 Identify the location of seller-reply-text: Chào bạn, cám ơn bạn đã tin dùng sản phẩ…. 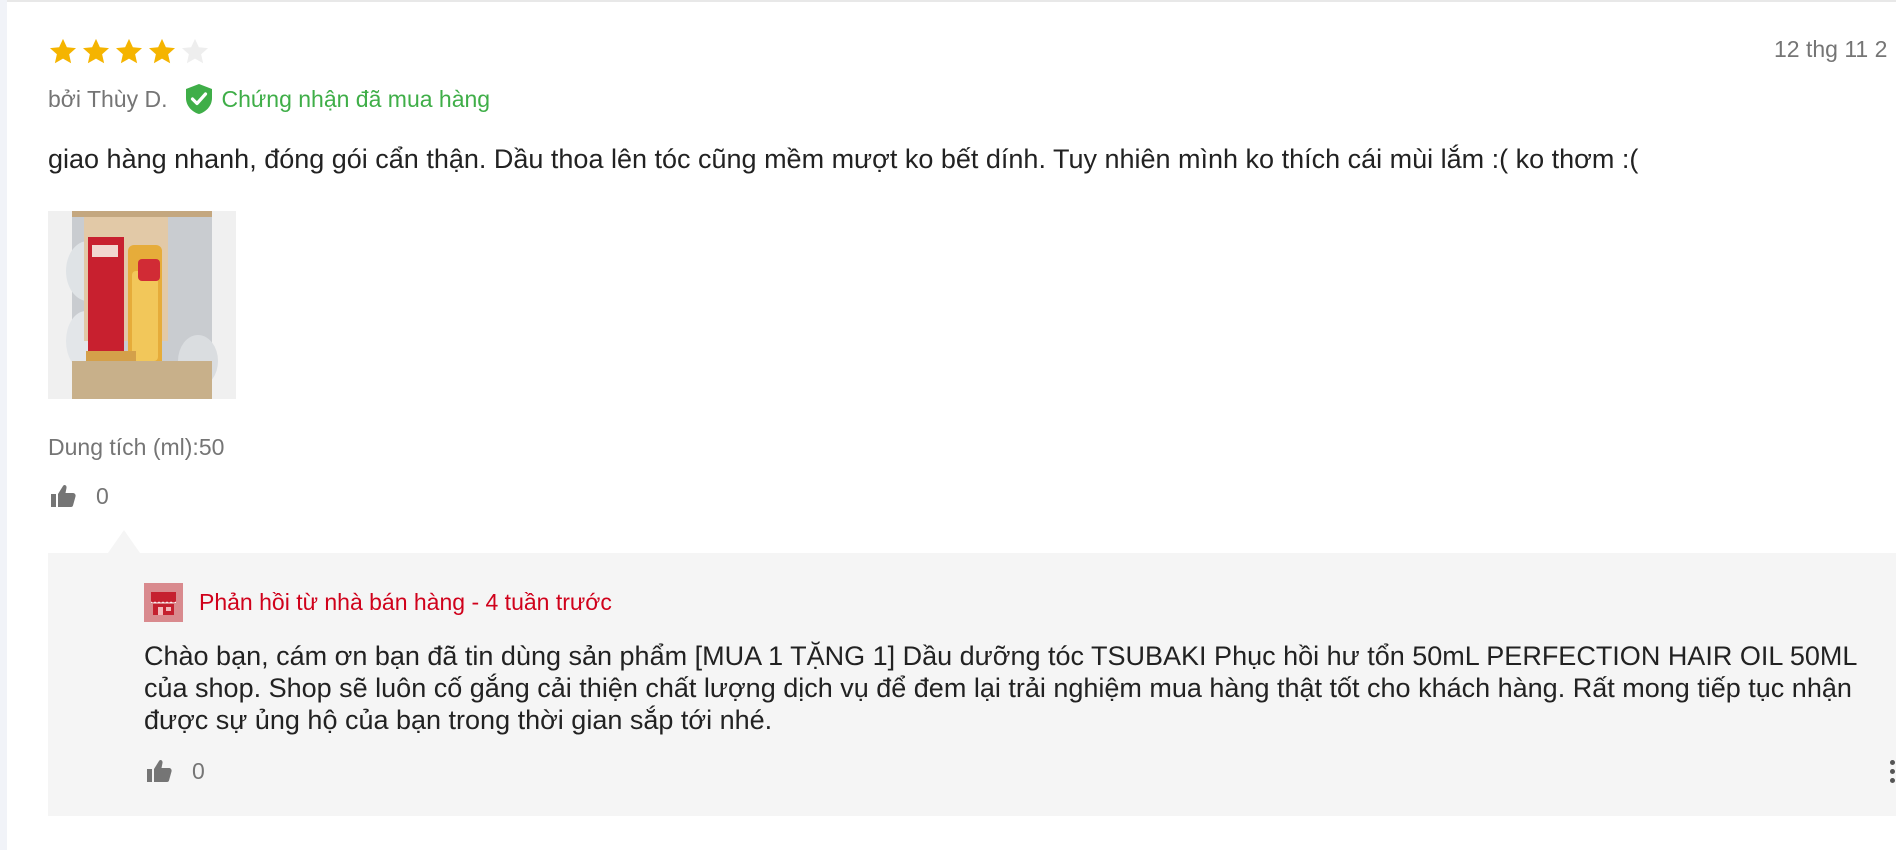
(1000, 688).